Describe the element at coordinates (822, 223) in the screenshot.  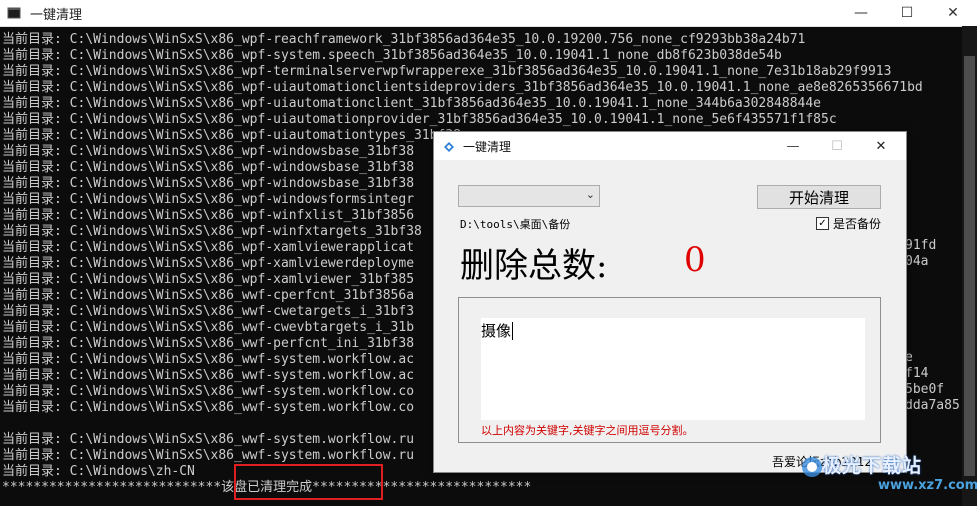
I see `backup-checkbox: ✓` at that location.